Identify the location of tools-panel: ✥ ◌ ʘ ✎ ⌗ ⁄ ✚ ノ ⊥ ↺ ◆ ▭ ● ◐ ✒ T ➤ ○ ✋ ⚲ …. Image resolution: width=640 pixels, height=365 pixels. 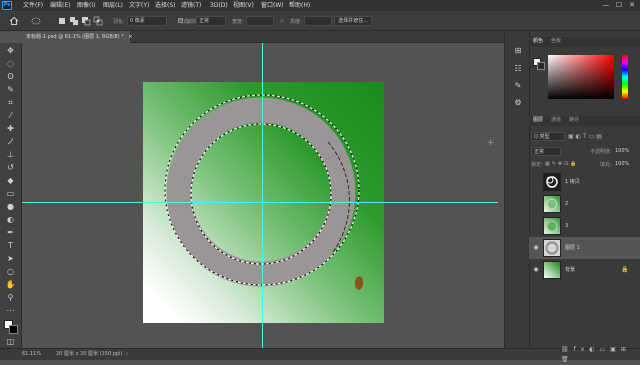
(11, 195).